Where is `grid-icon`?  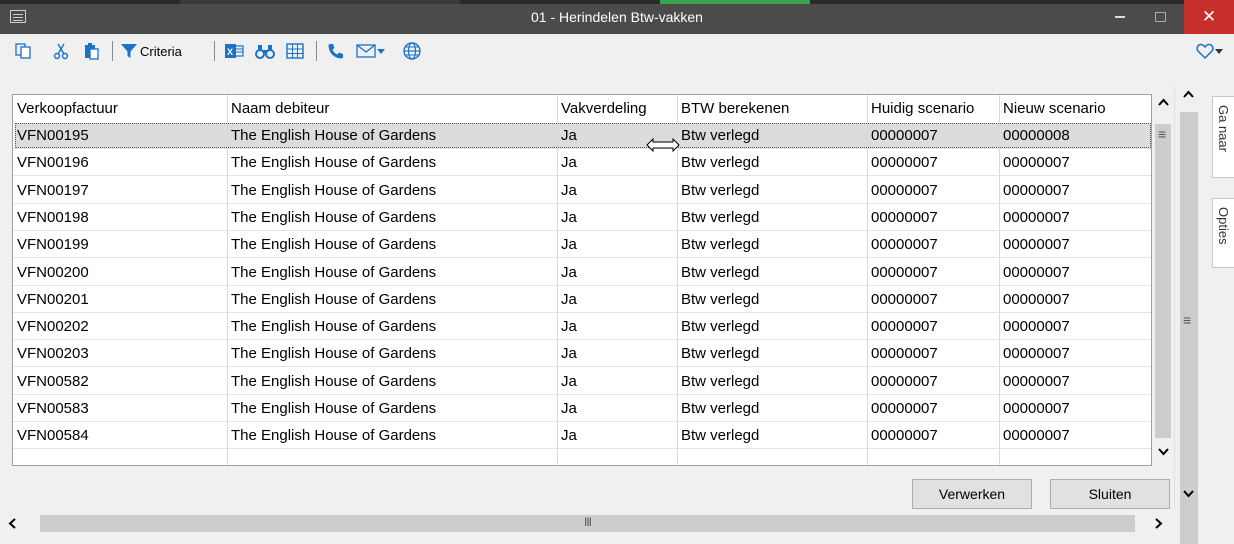 grid-icon is located at coordinates (295, 51).